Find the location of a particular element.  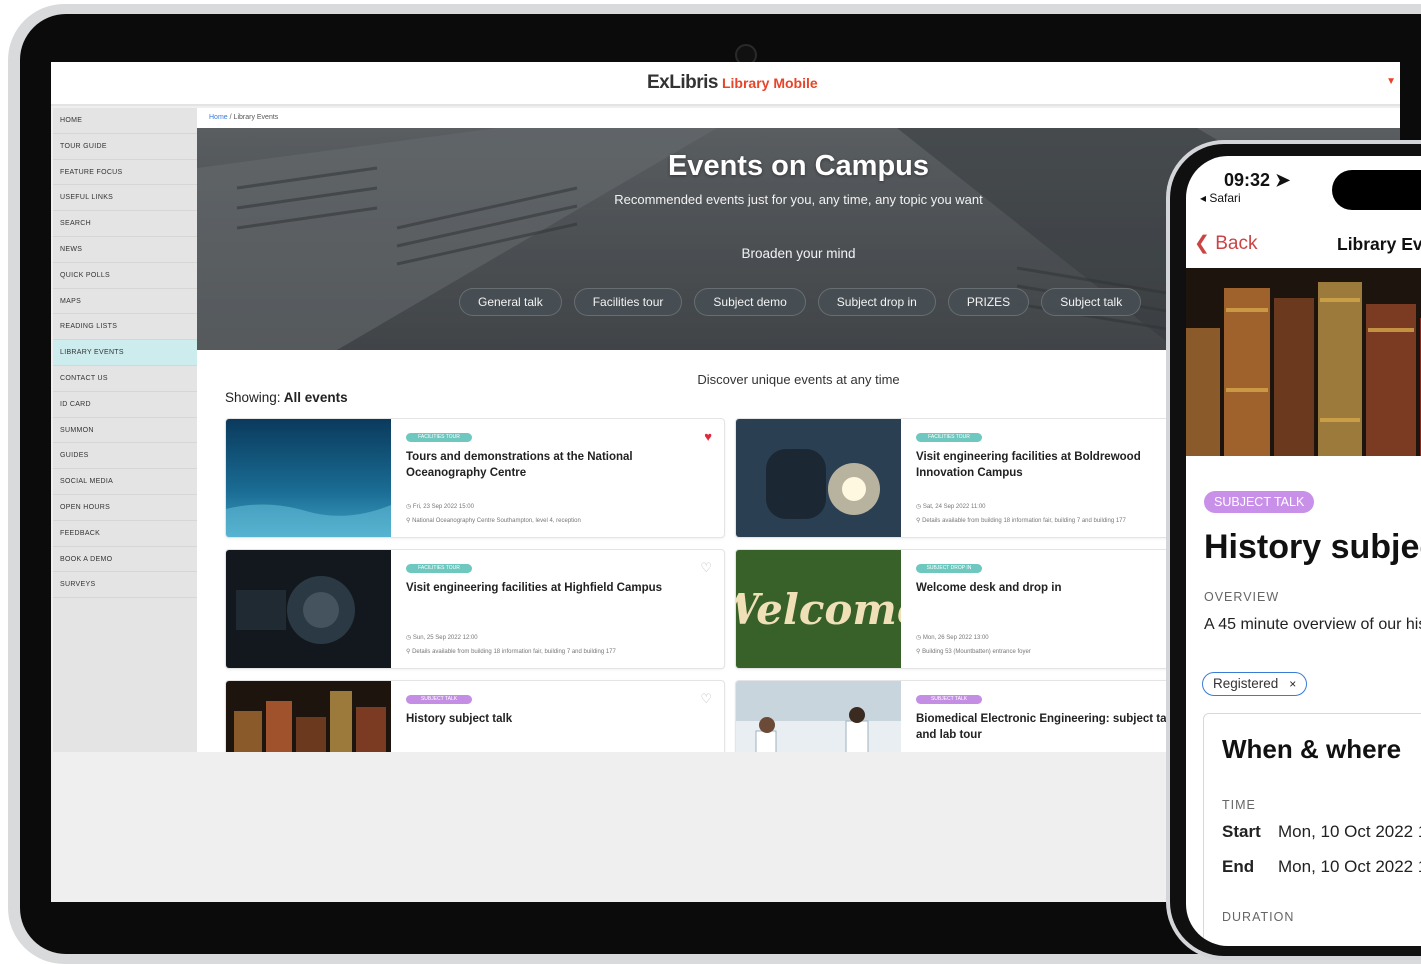

status-time: 09:32 ➤ is located at coordinates (1257, 180).